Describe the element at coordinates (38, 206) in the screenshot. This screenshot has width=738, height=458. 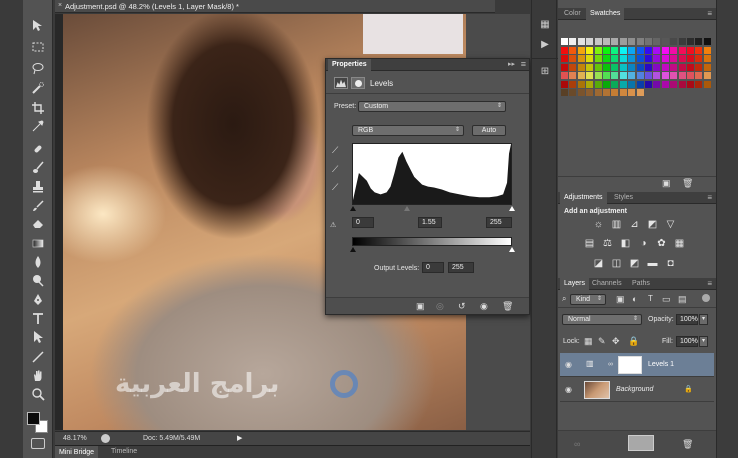
I see `history-brush-tool-icon` at that location.